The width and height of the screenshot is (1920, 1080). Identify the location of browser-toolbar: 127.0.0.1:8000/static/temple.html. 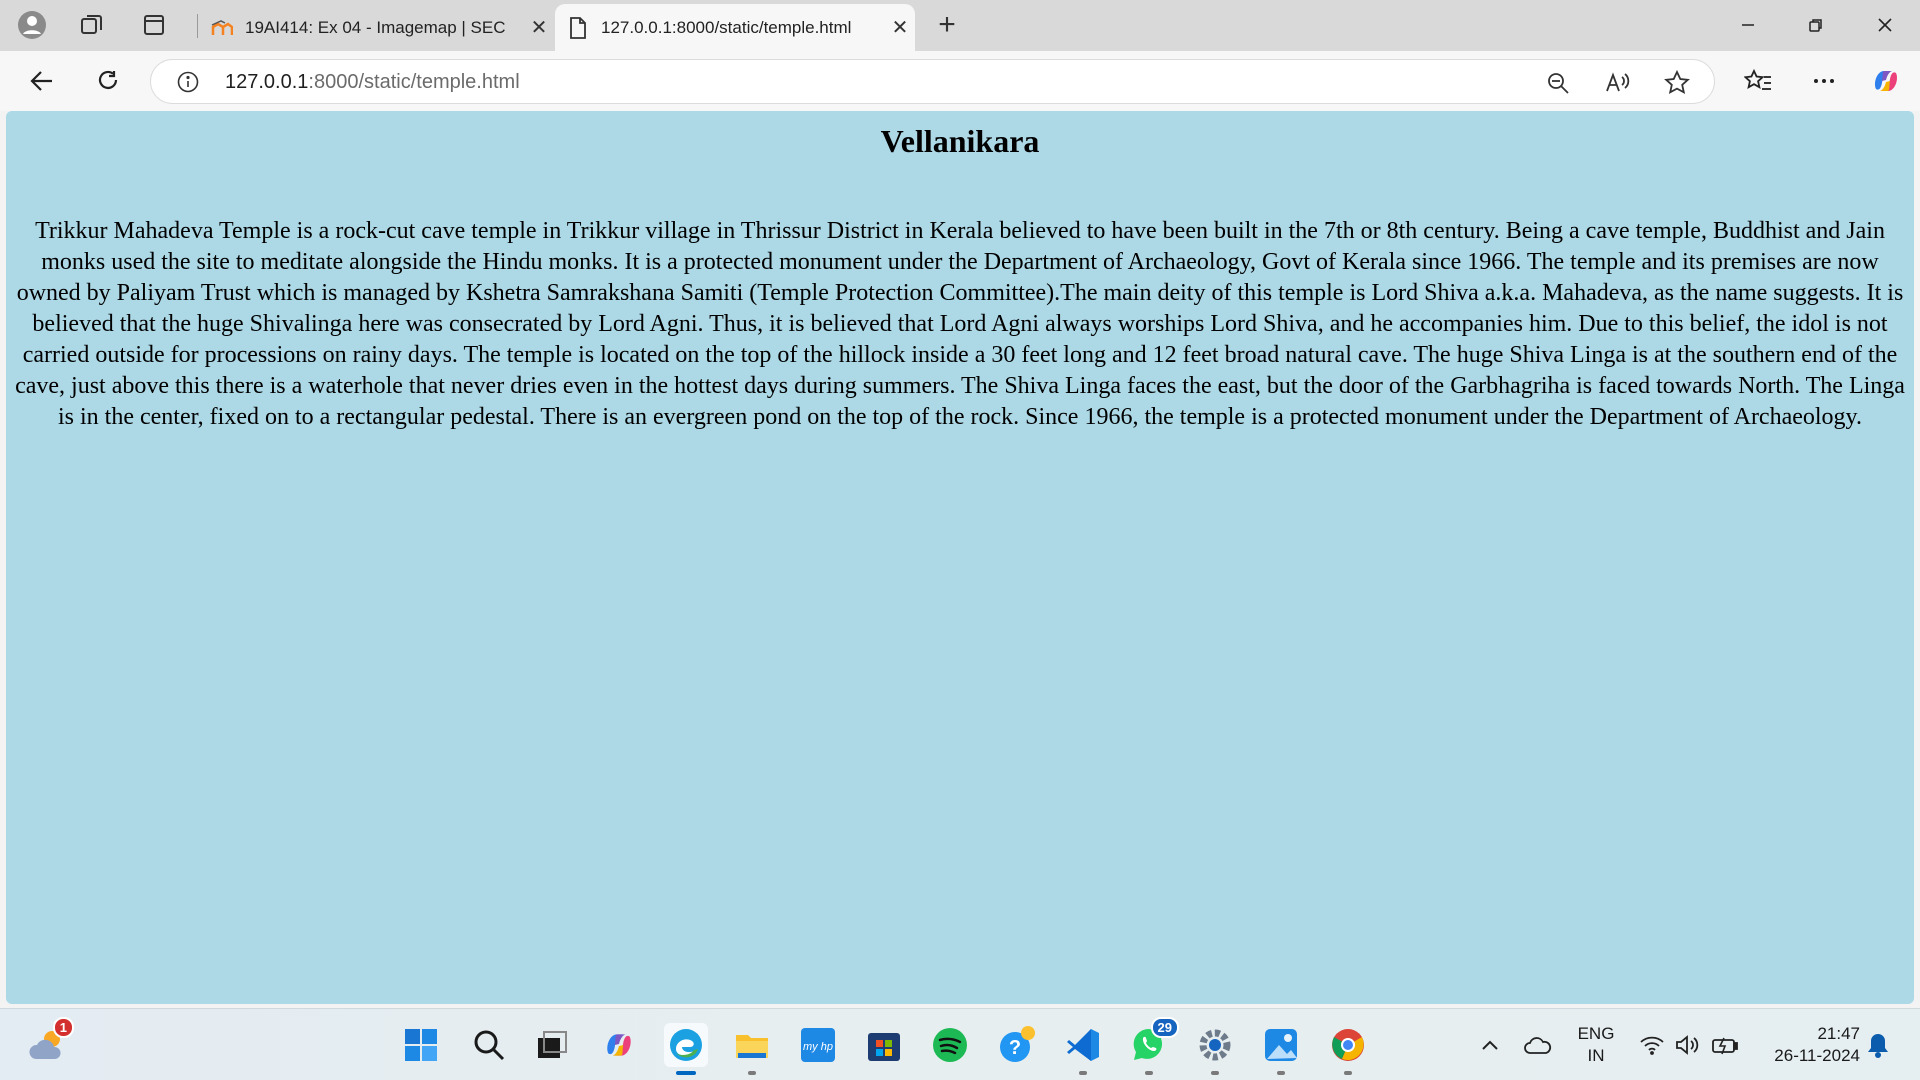
(960, 81).